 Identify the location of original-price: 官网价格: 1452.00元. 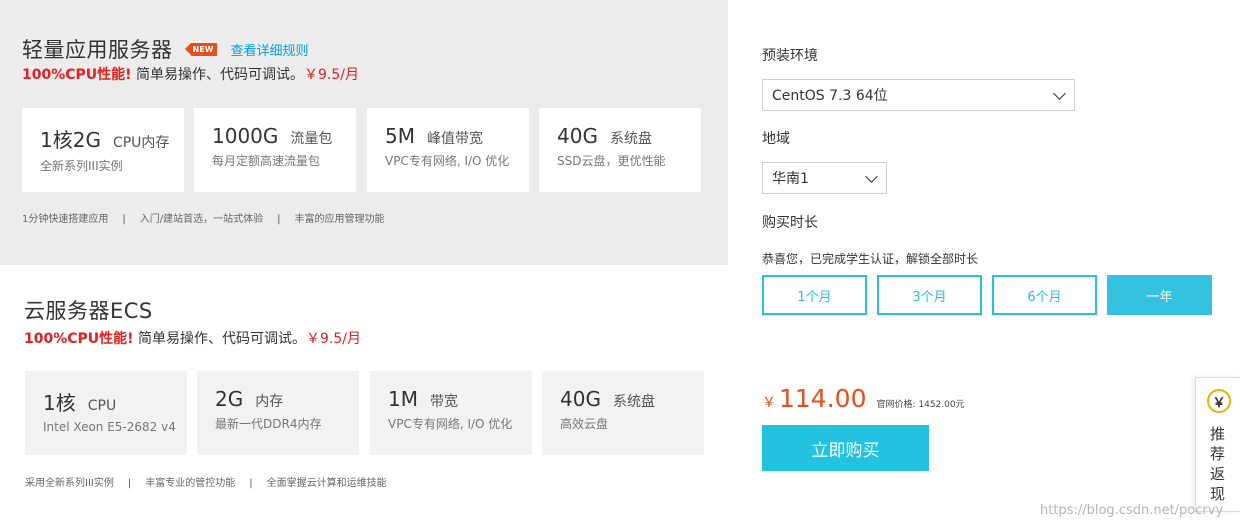
(920, 405).